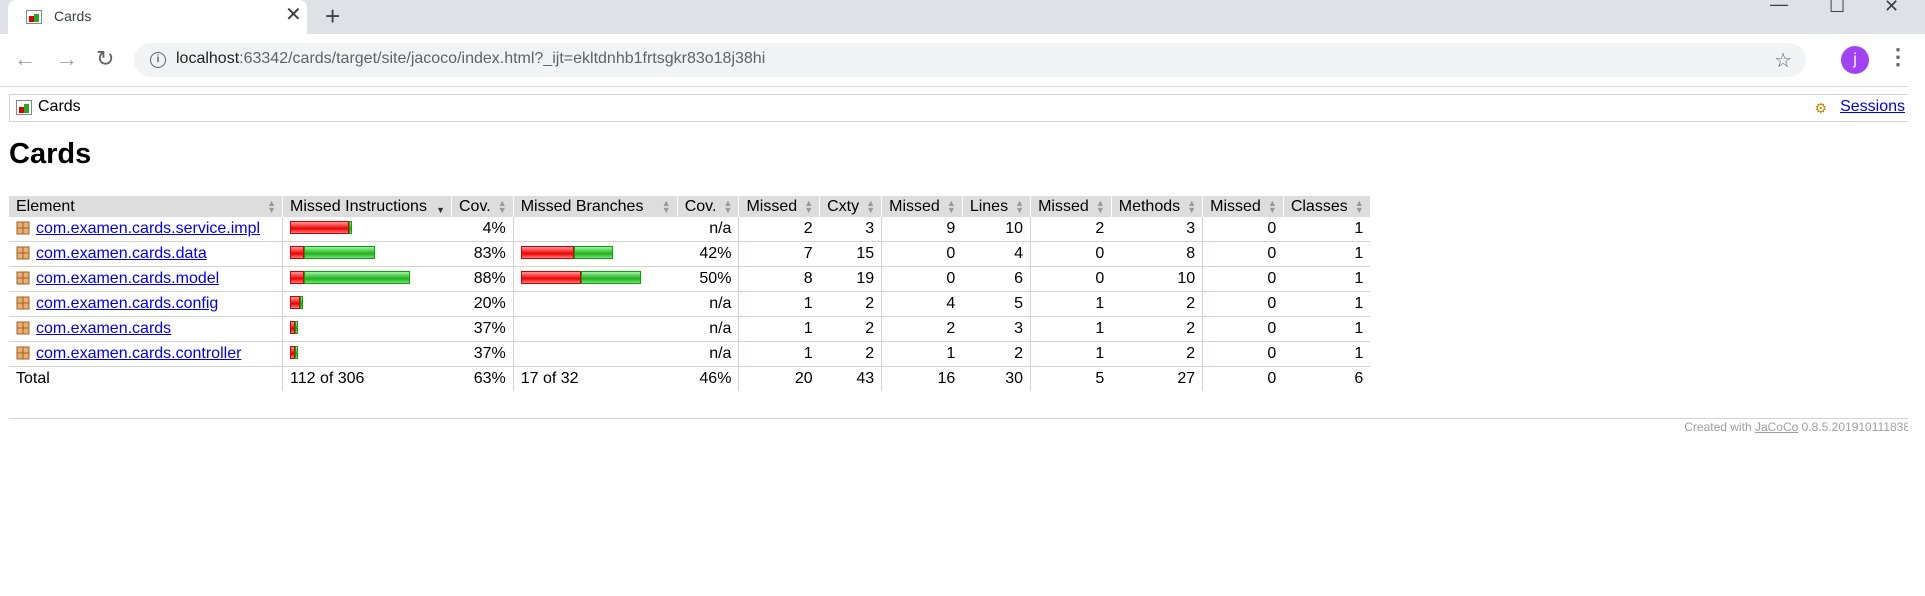 Image resolution: width=1925 pixels, height=596 pixels. Describe the element at coordinates (25, 59) in the screenshot. I see `back-icon: ←` at that location.